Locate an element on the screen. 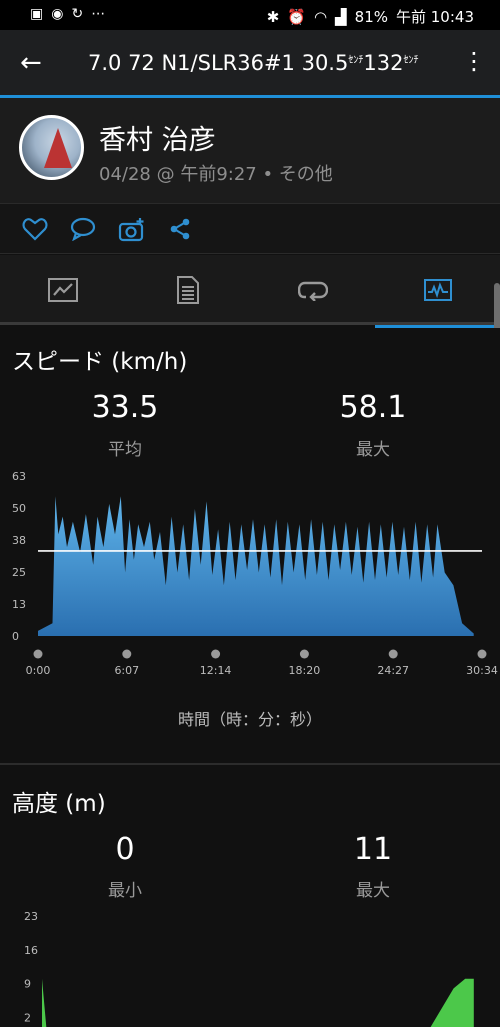 This screenshot has width=500, height=1027. user-name: 香村 治彦 is located at coordinates (157, 140).